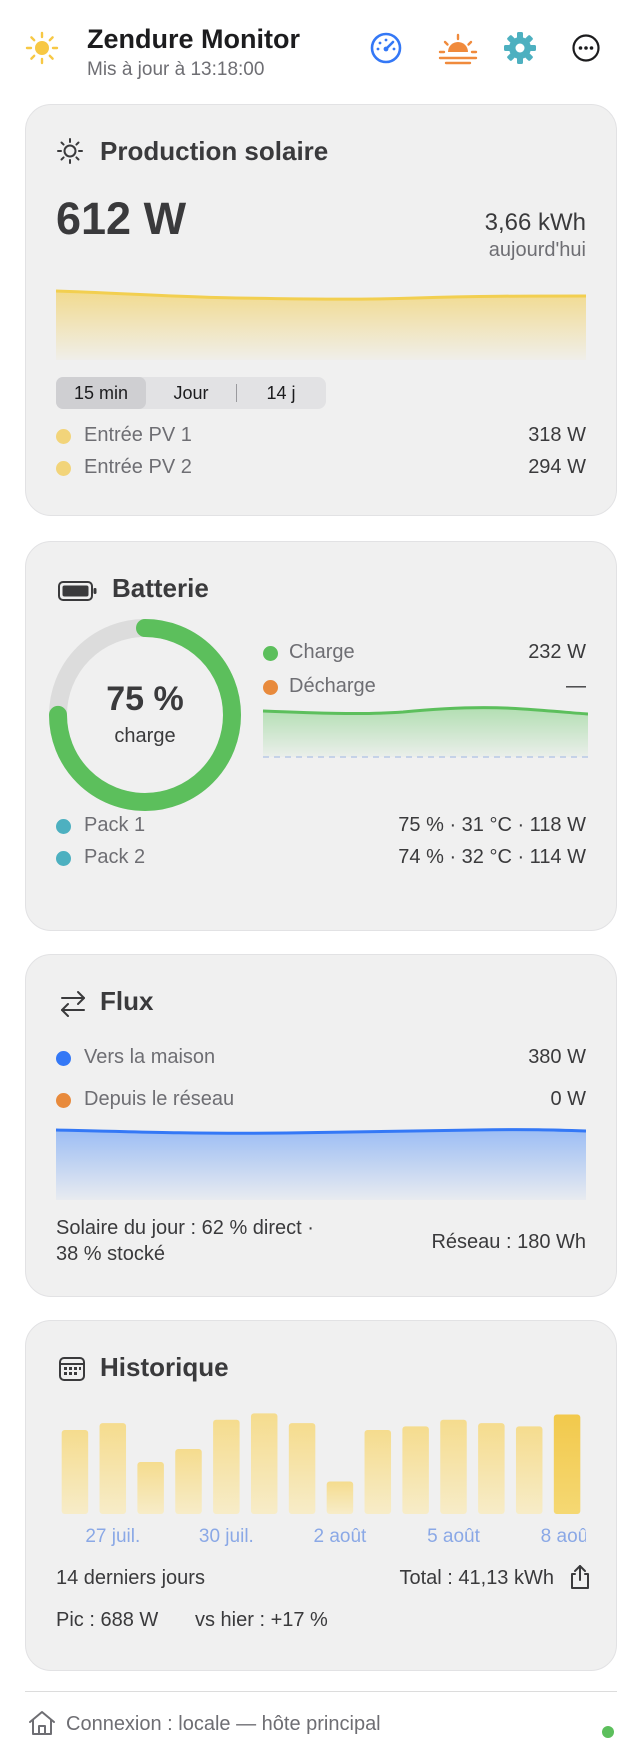  What do you see at coordinates (121, 218) in the screenshot?
I see `solar-power: 612 W` at bounding box center [121, 218].